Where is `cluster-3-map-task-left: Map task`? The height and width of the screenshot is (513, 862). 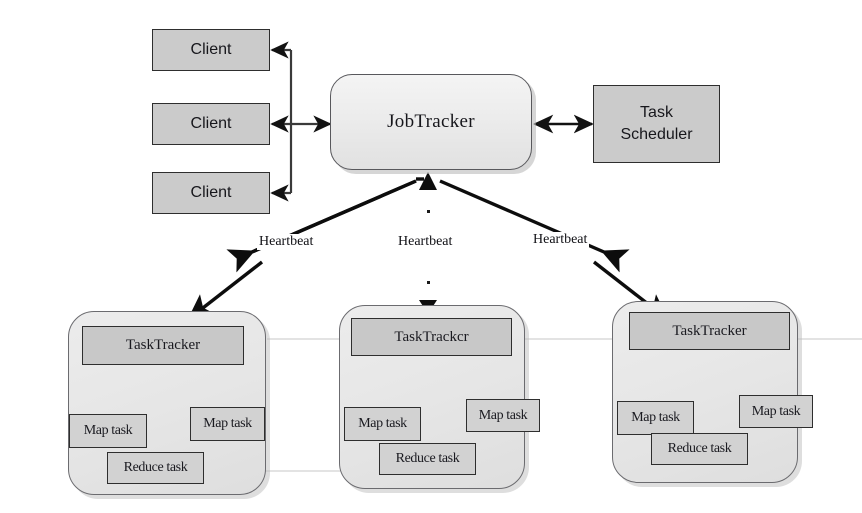 cluster-3-map-task-left: Map task is located at coordinates (655, 418).